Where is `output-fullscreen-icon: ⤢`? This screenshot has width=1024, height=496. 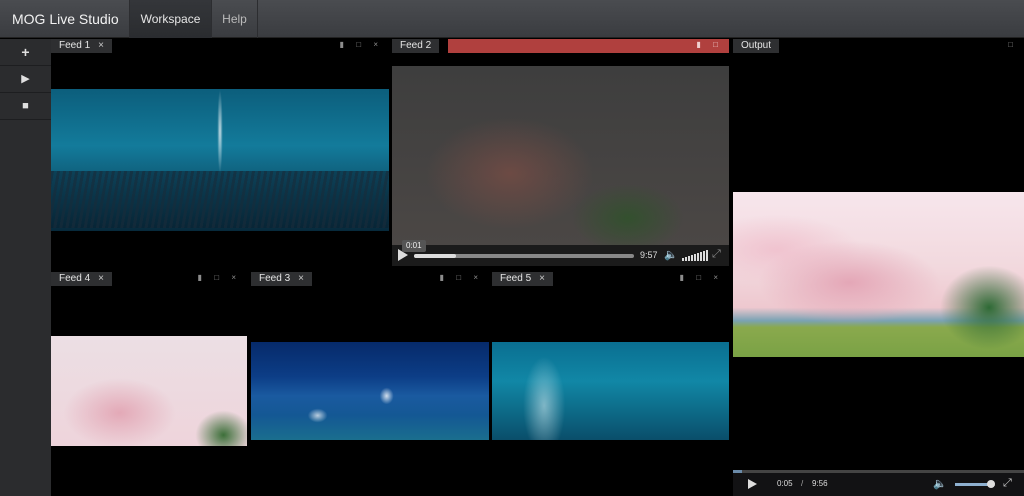 output-fullscreen-icon: ⤢ is located at coordinates (1007, 483).